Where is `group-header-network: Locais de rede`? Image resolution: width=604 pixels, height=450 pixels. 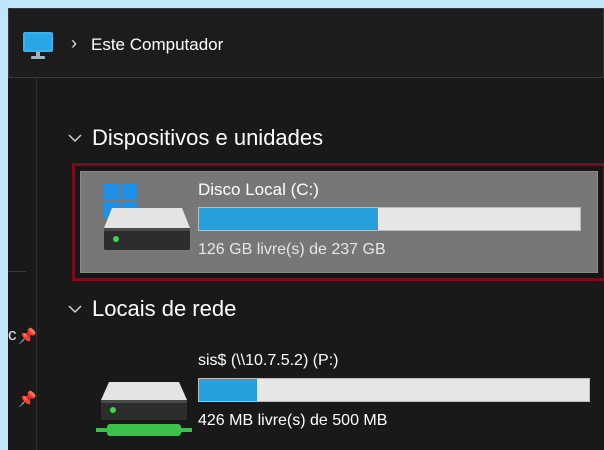
group-header-network: Locais de rede is located at coordinates (152, 309).